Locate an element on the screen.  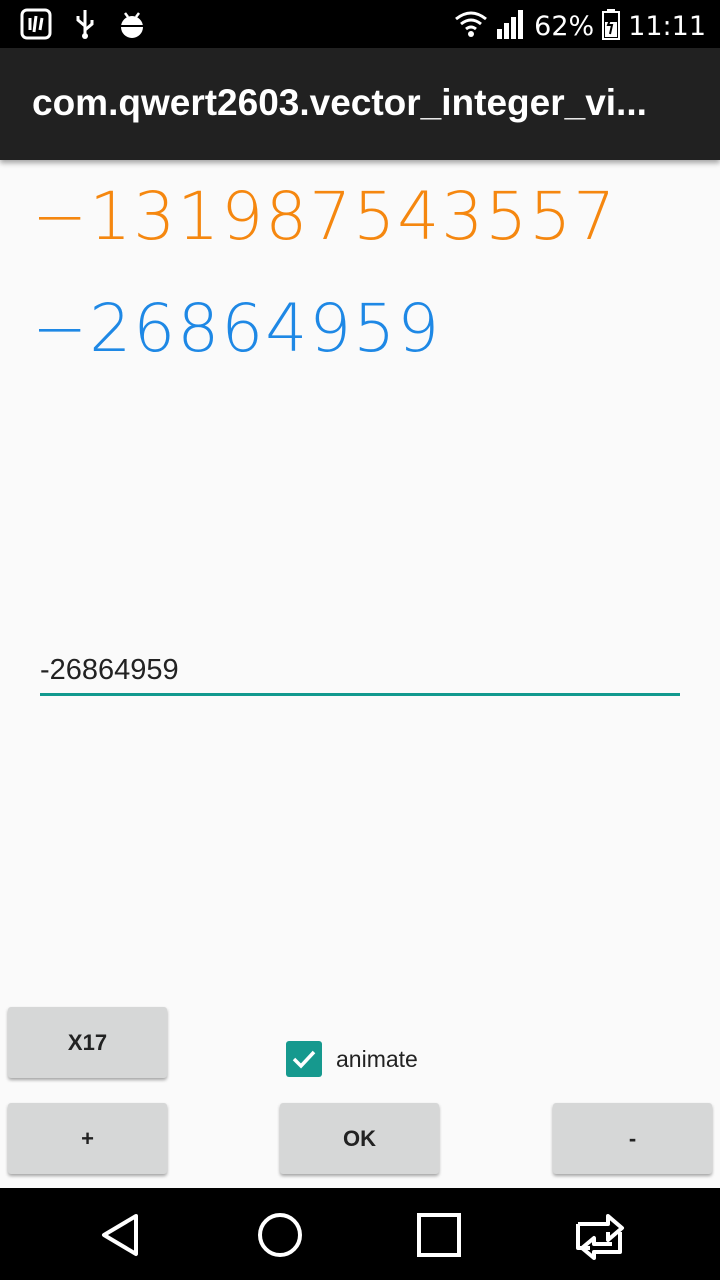
vector-number-blue: −26864959 is located at coordinates (237, 328).